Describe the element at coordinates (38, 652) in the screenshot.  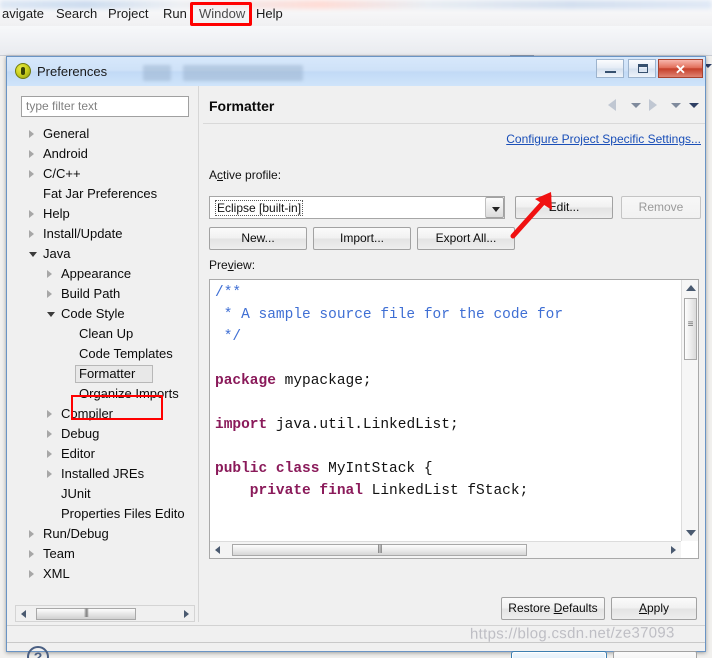
I see `help-button: ?` at that location.